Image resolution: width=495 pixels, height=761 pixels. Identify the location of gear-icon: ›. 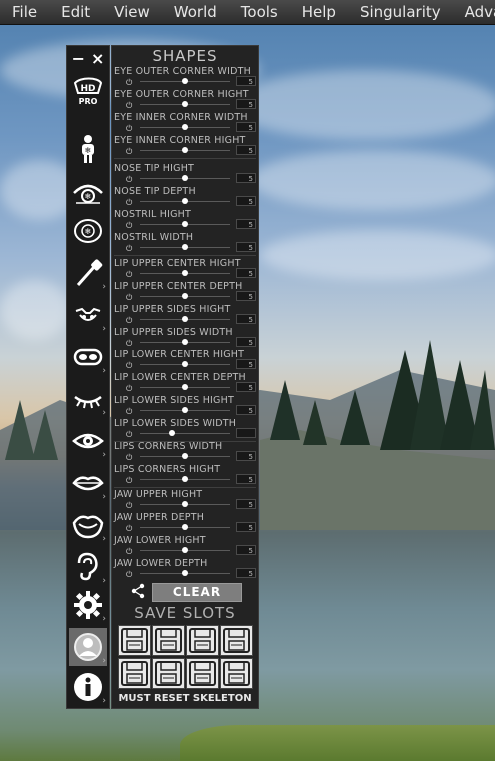
(88, 605).